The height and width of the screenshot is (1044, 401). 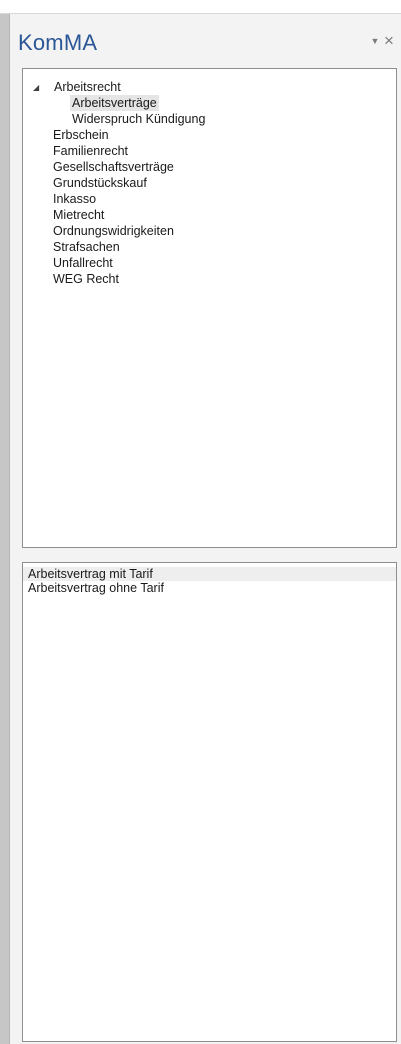 I want to click on tree-item-label: Unfallrecht, so click(x=83, y=263).